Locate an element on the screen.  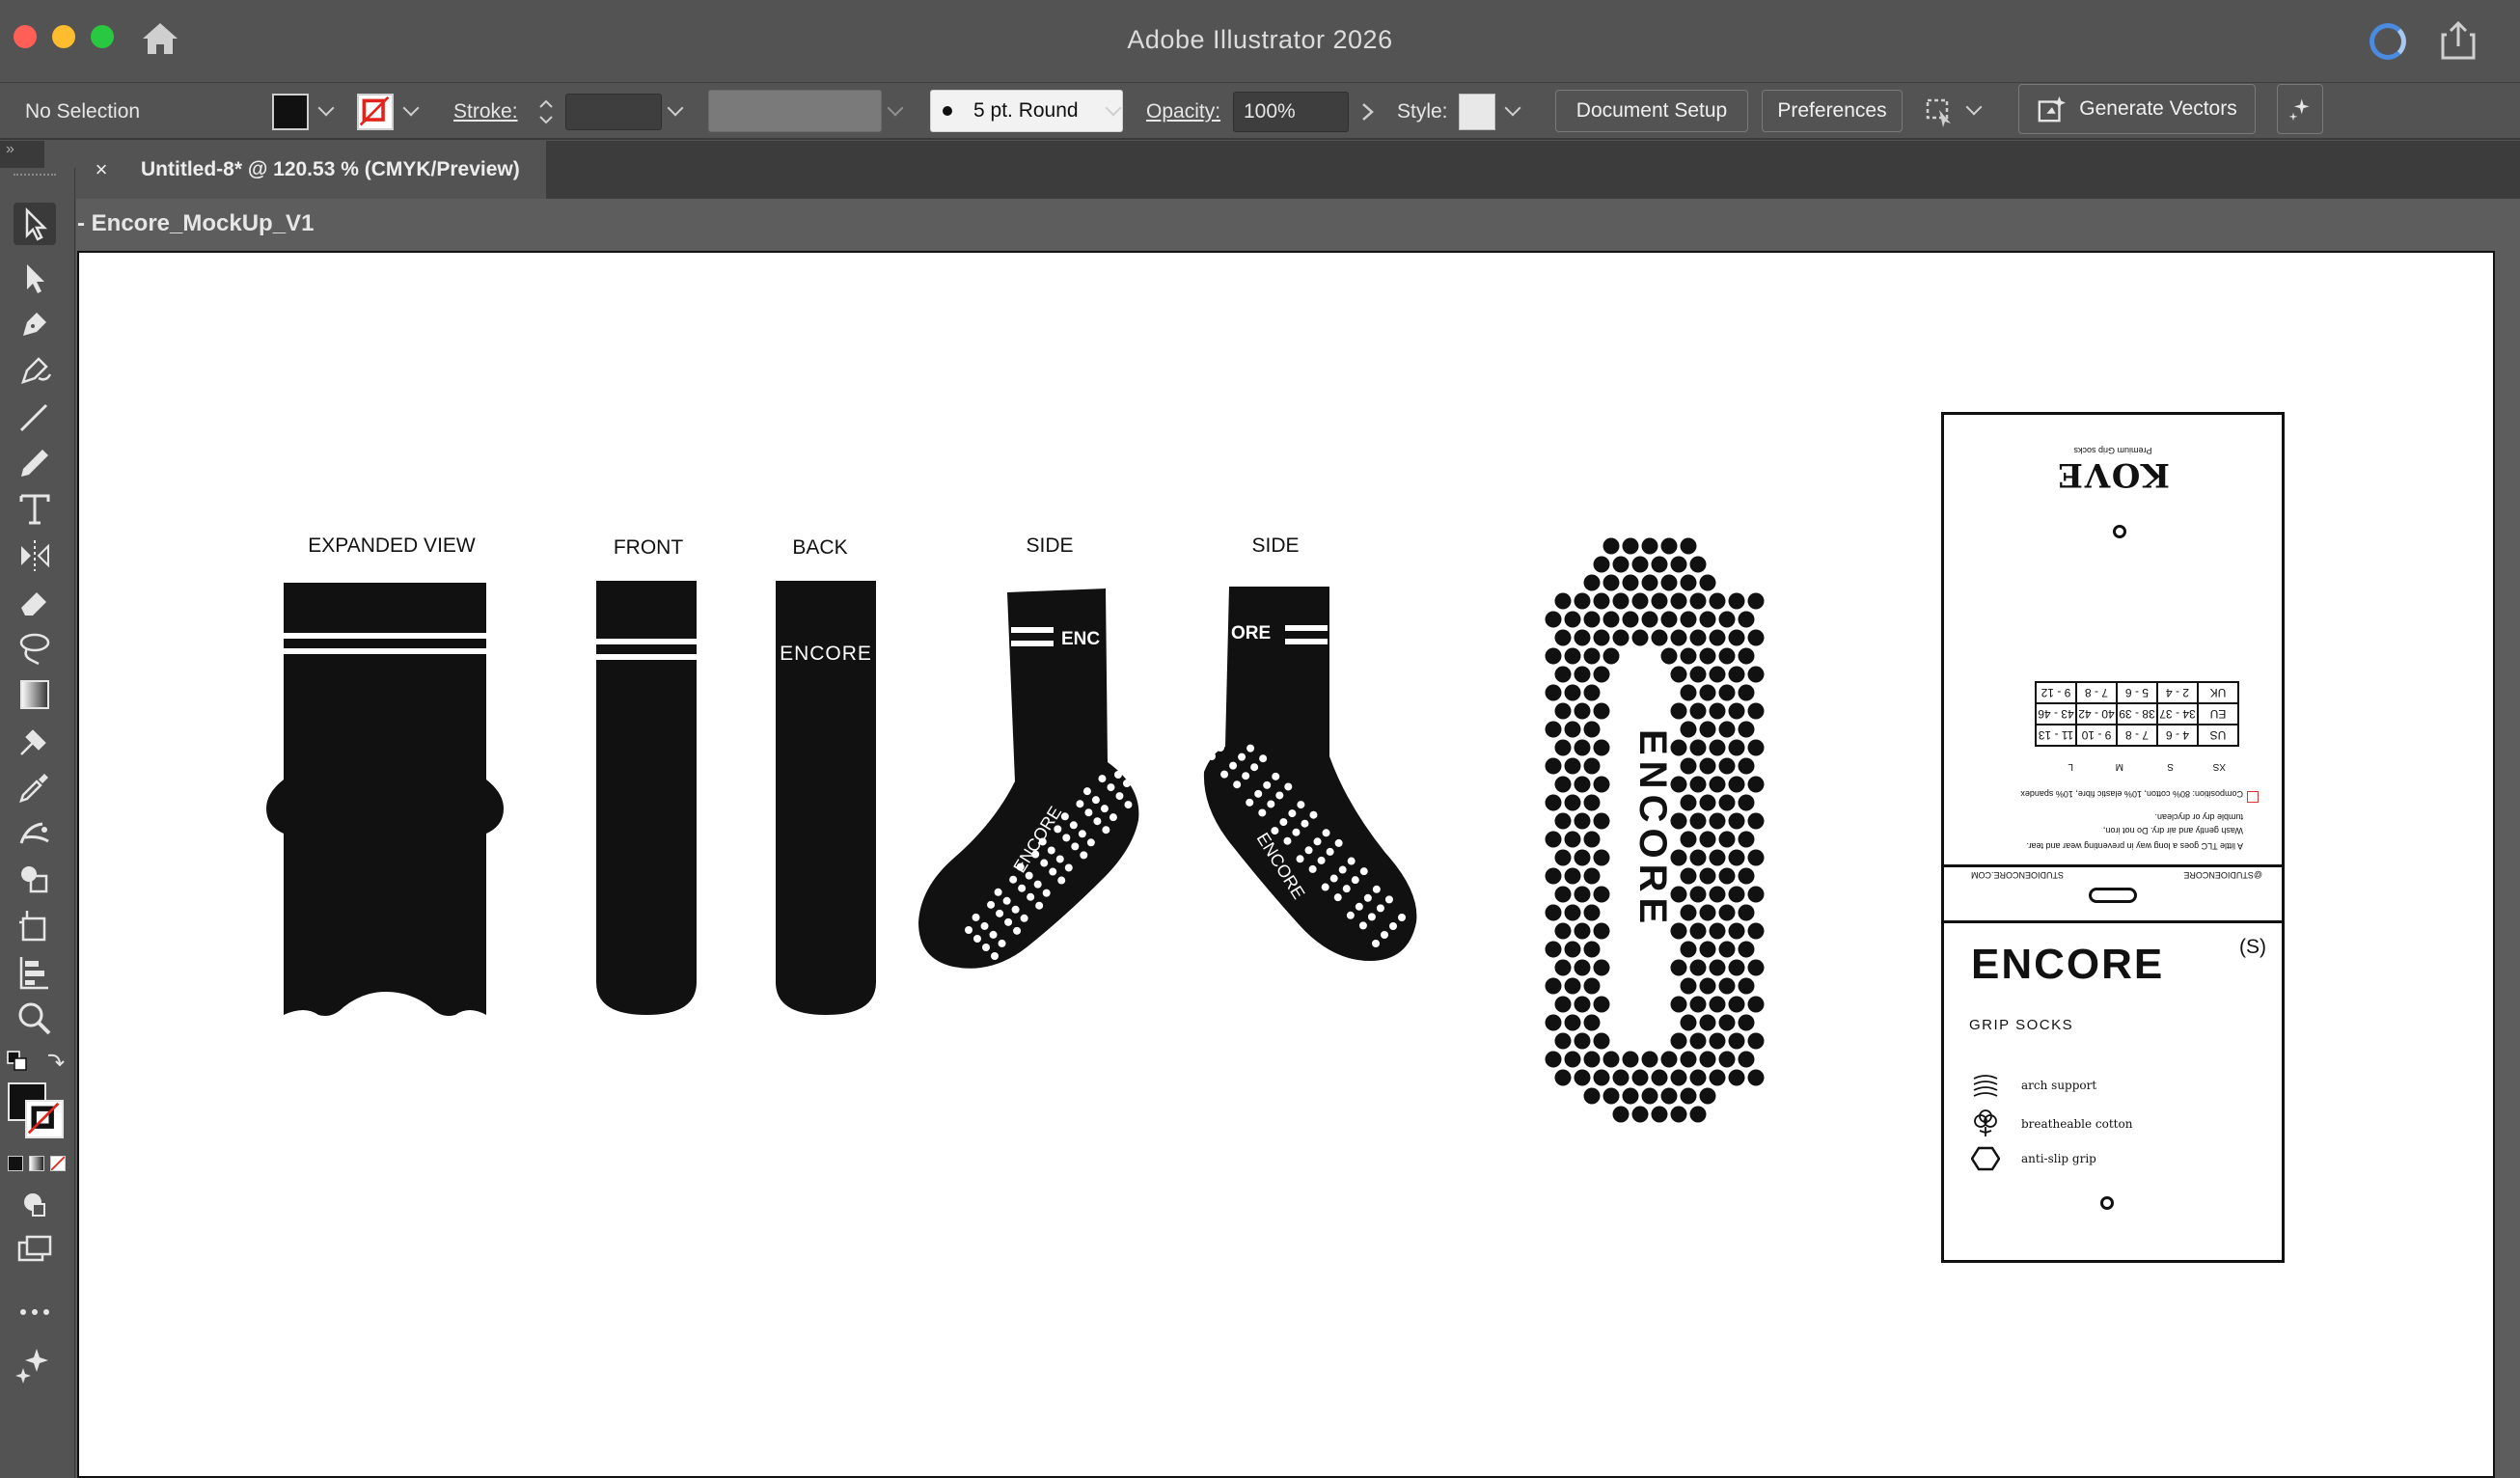
brush-definition: 5 pt. Round is located at coordinates (1027, 111).